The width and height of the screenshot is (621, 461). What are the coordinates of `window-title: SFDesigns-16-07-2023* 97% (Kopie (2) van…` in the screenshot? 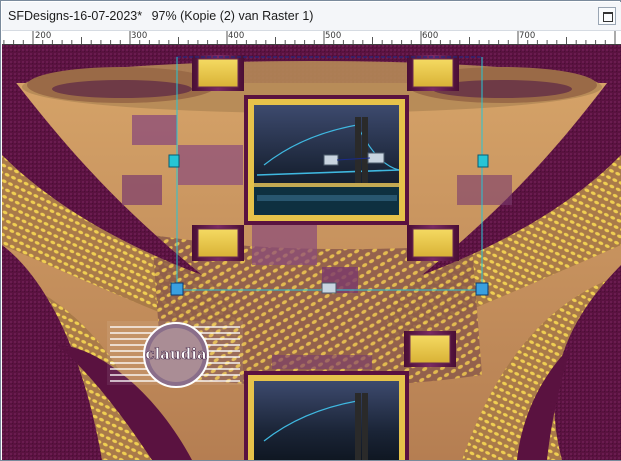 It's located at (160, 16).